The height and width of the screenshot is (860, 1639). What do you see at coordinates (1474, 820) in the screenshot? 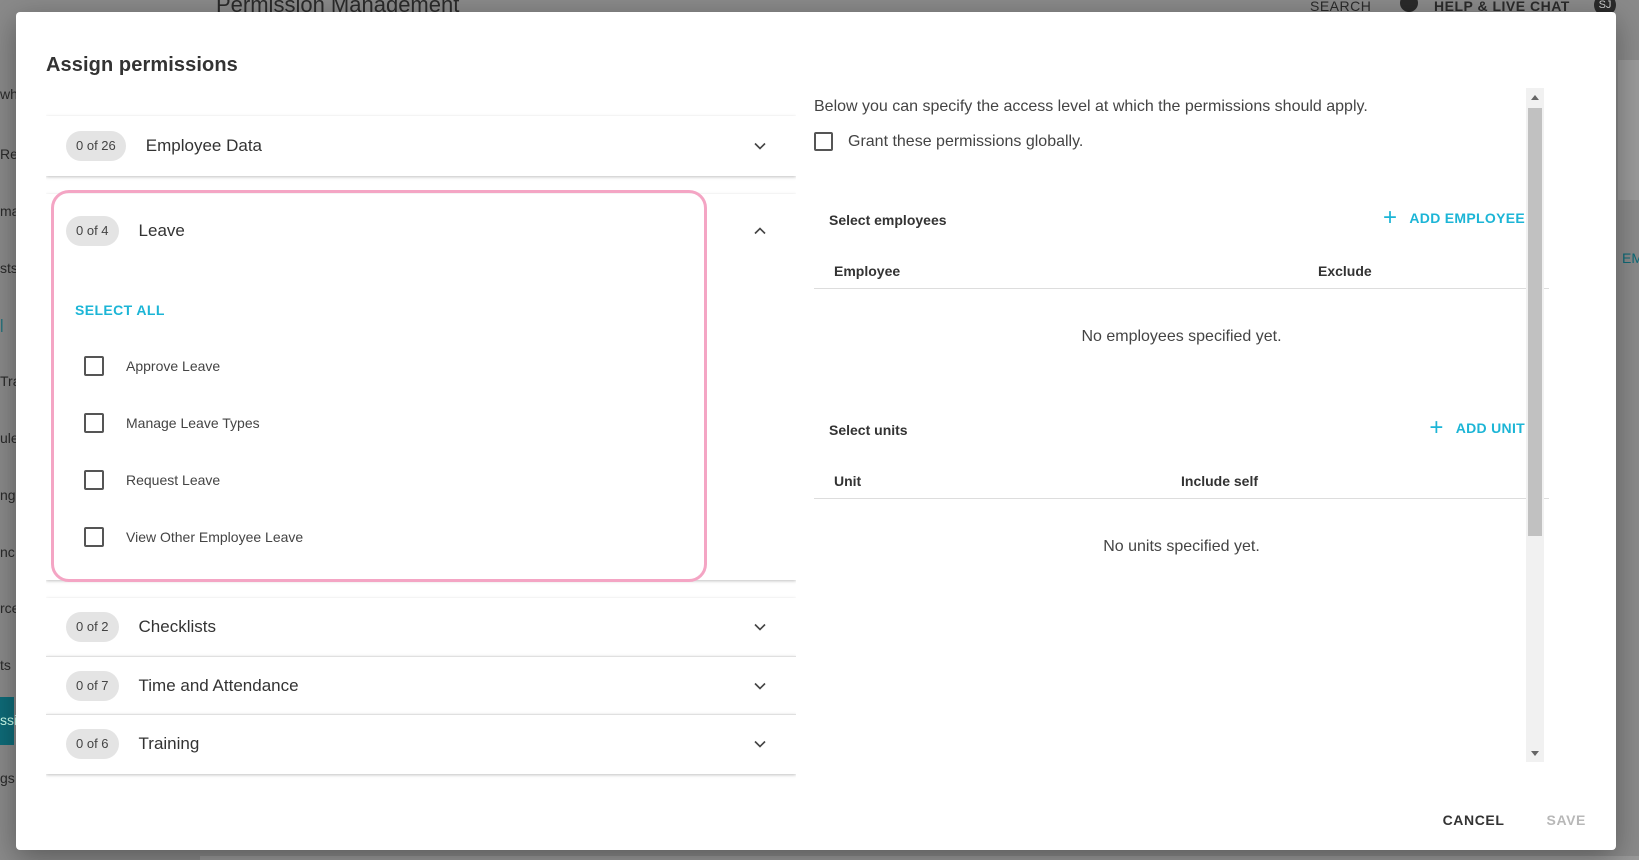
I see `cancel-button: CANCEL` at bounding box center [1474, 820].